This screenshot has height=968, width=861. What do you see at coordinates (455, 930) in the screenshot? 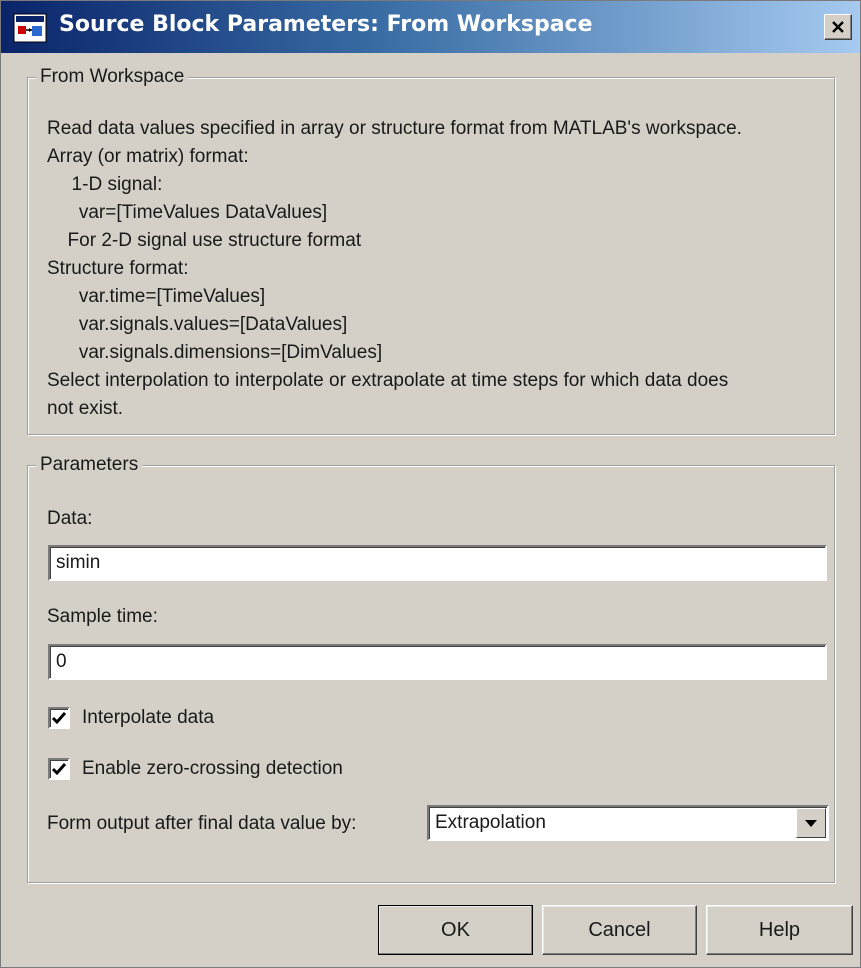
I see `ok-button: OK` at bounding box center [455, 930].